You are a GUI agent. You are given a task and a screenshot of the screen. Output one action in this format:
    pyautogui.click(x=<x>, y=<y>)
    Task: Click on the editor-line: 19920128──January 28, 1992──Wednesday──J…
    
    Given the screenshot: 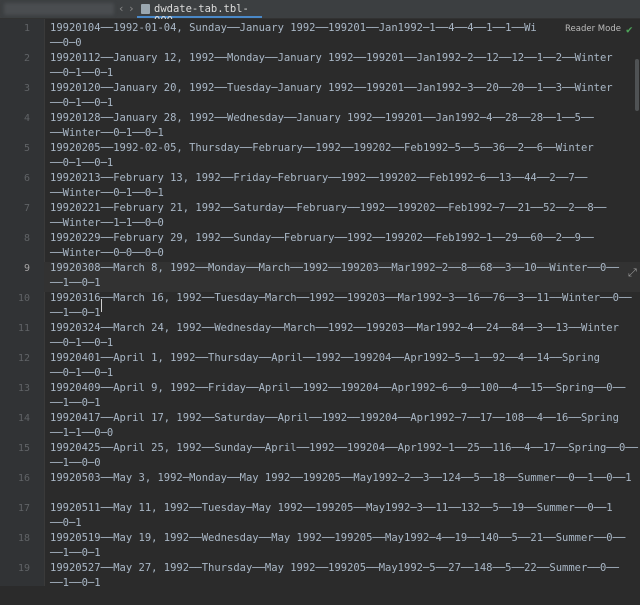 What is the action you would take?
    pyautogui.click(x=322, y=118)
    